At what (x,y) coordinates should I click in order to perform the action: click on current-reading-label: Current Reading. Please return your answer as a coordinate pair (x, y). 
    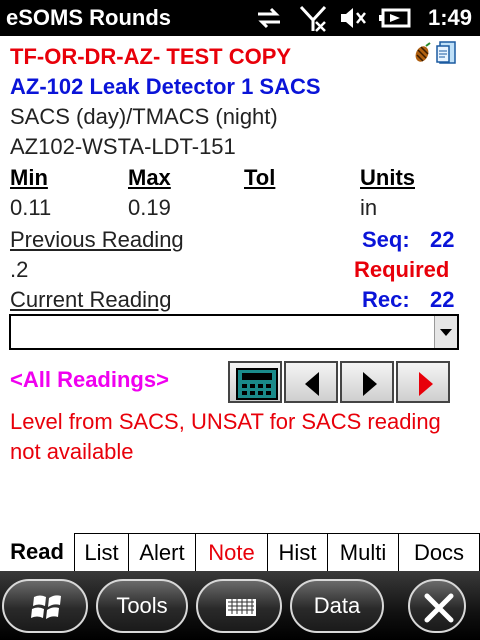
    Looking at the image, I should click on (91, 299).